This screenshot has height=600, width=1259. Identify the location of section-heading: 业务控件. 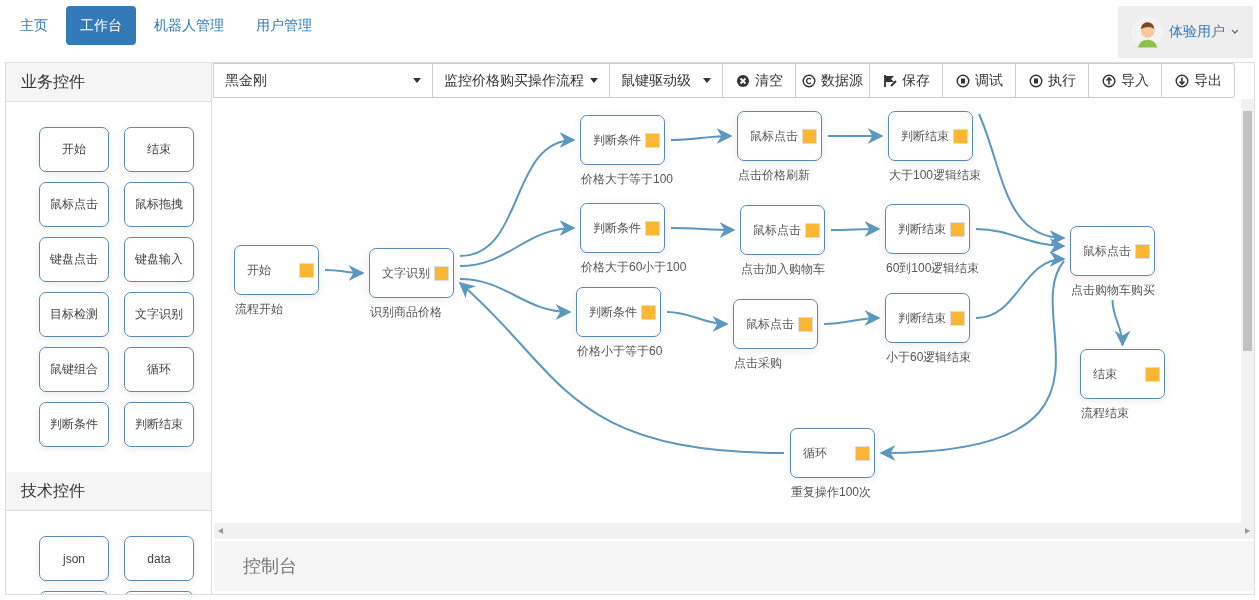
(108, 82).